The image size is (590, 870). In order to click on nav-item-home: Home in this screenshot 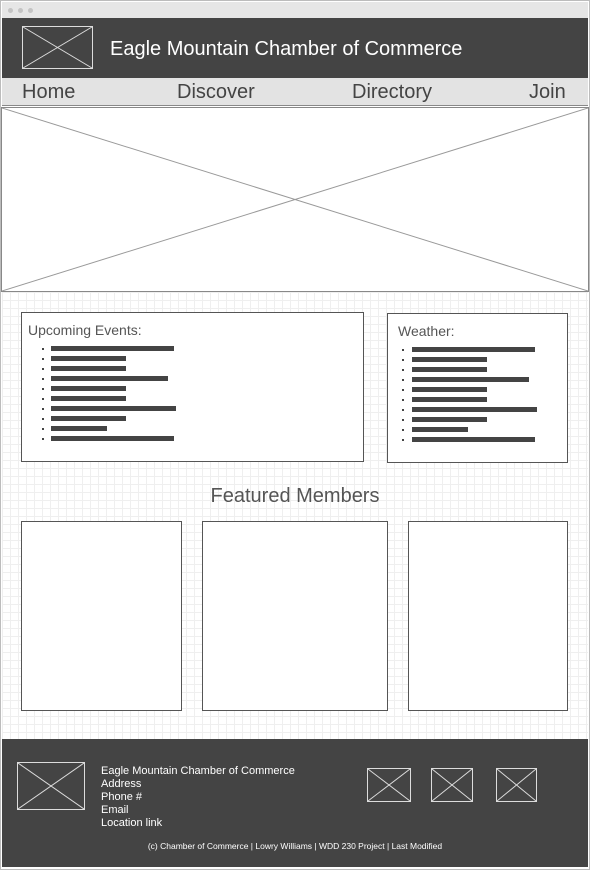, I will do `click(48, 92)`.